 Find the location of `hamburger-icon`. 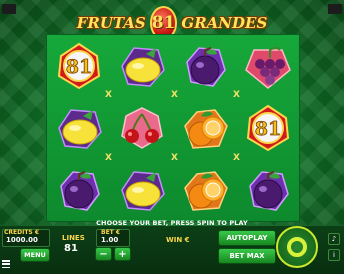

hamburger-icon is located at coordinates (6, 264).